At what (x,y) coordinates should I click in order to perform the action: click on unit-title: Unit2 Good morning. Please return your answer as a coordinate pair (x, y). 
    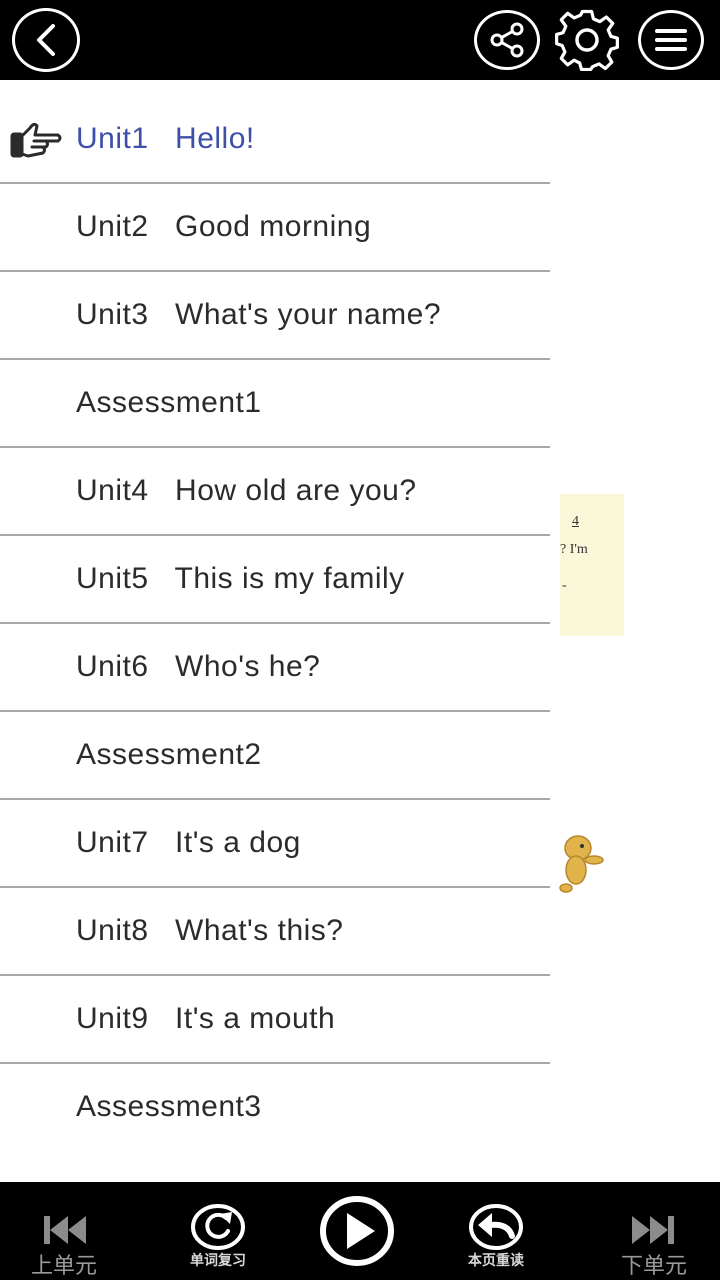
    Looking at the image, I should click on (224, 226).